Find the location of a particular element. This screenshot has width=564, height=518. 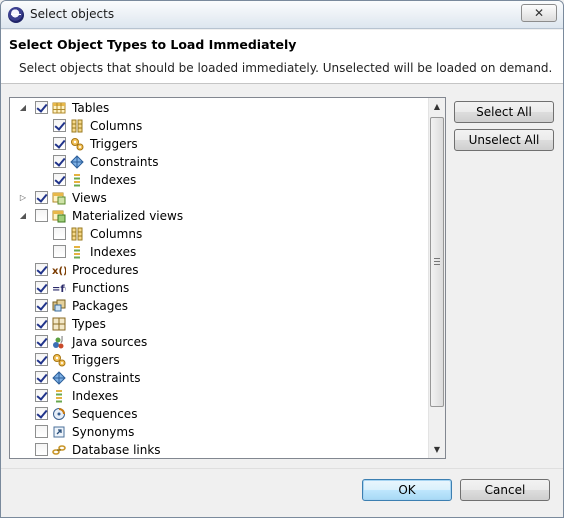

constraints-icon is located at coordinates (59, 378).